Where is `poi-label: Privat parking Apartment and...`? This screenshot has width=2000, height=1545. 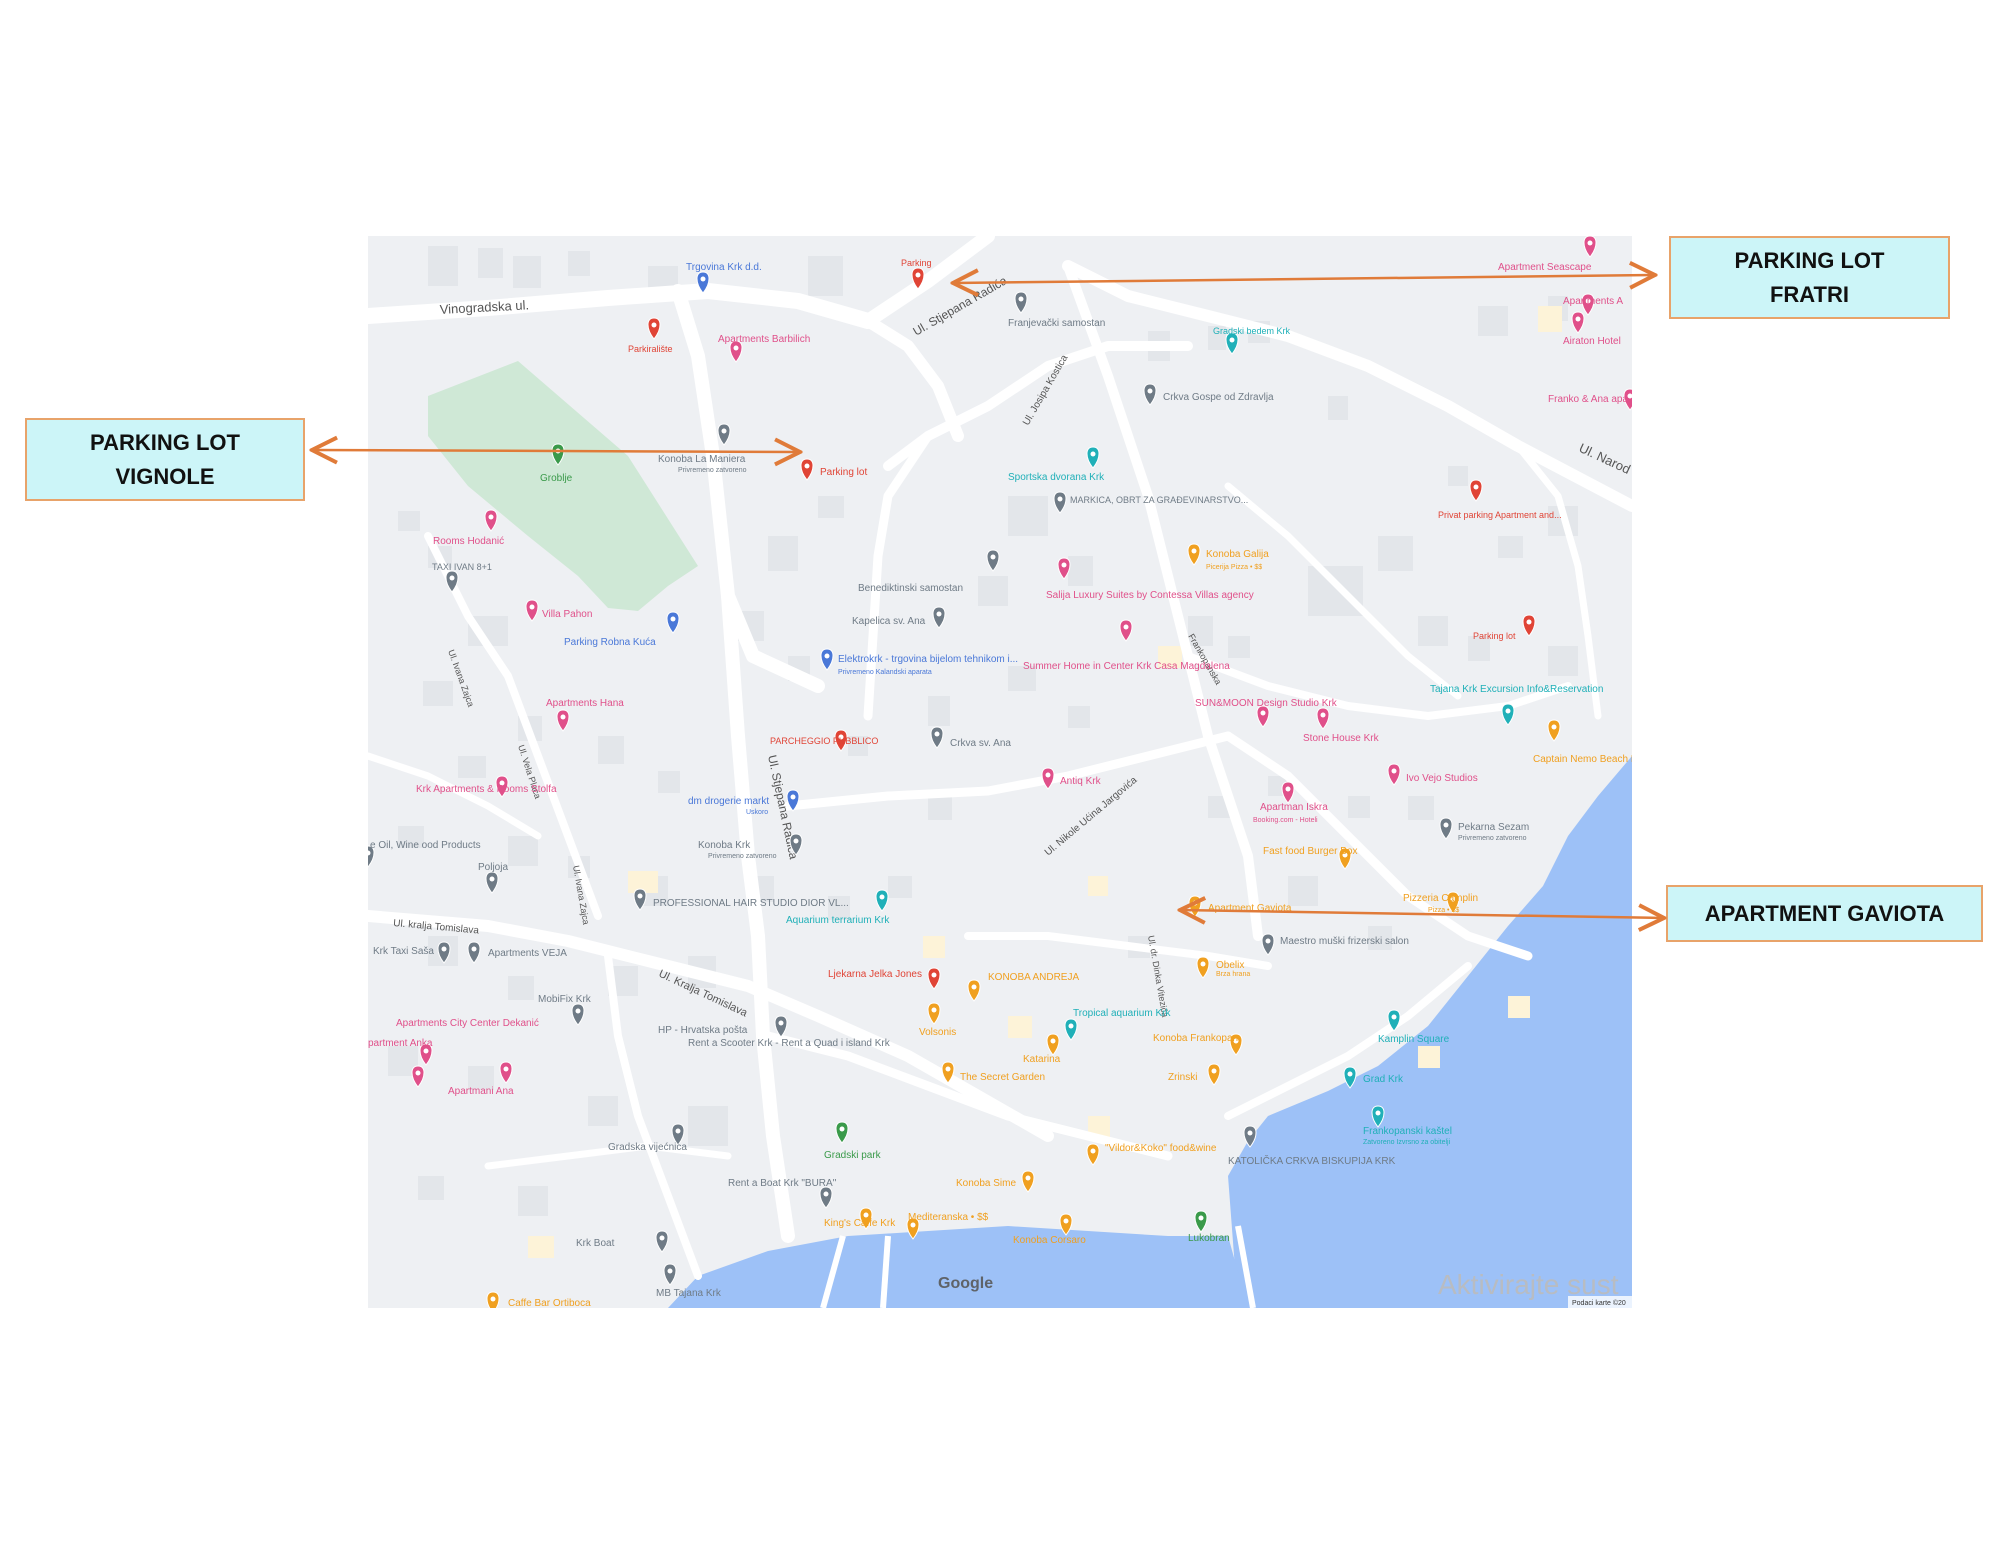 poi-label: Privat parking Apartment and... is located at coordinates (1500, 515).